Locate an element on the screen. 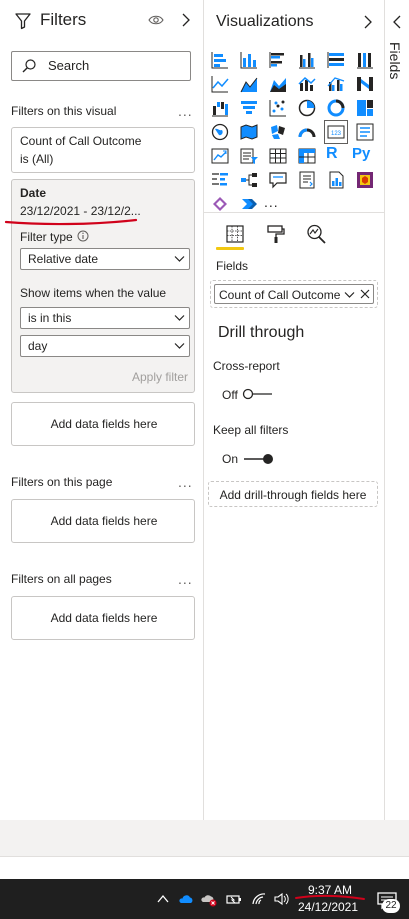 This screenshot has height=919, width=409. windows-taskbar: 9:37 AM 24/12/2021 22 is located at coordinates (204, 899).